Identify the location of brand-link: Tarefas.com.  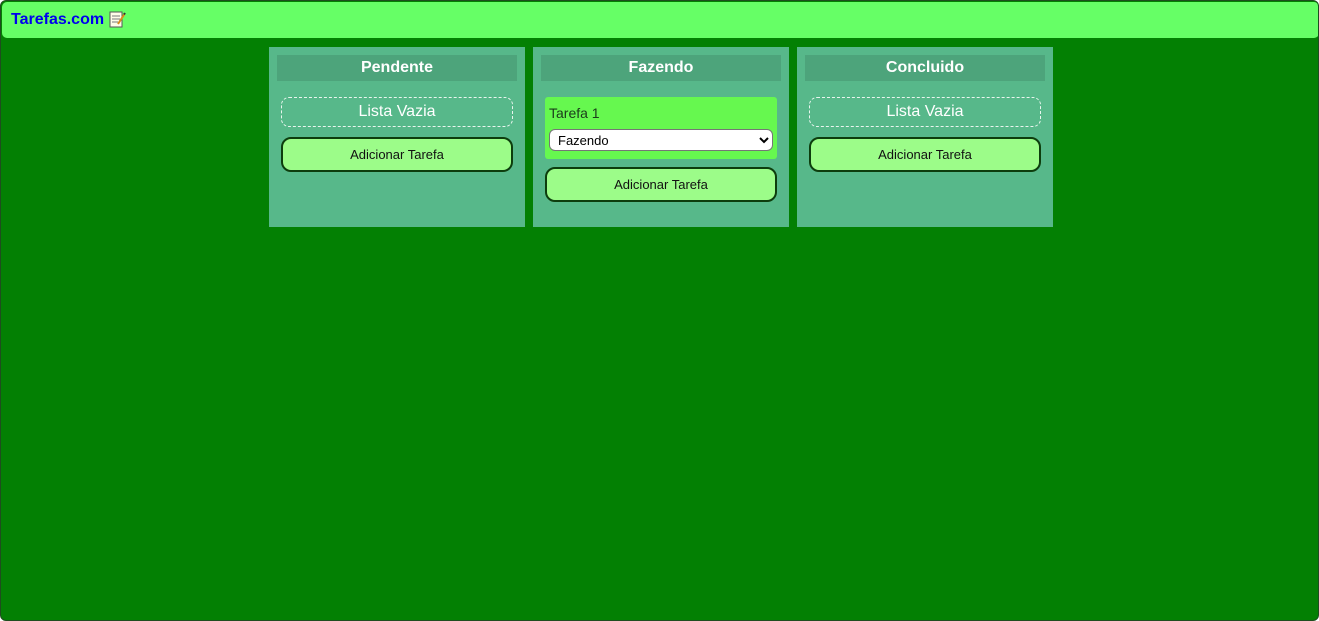
(57, 20).